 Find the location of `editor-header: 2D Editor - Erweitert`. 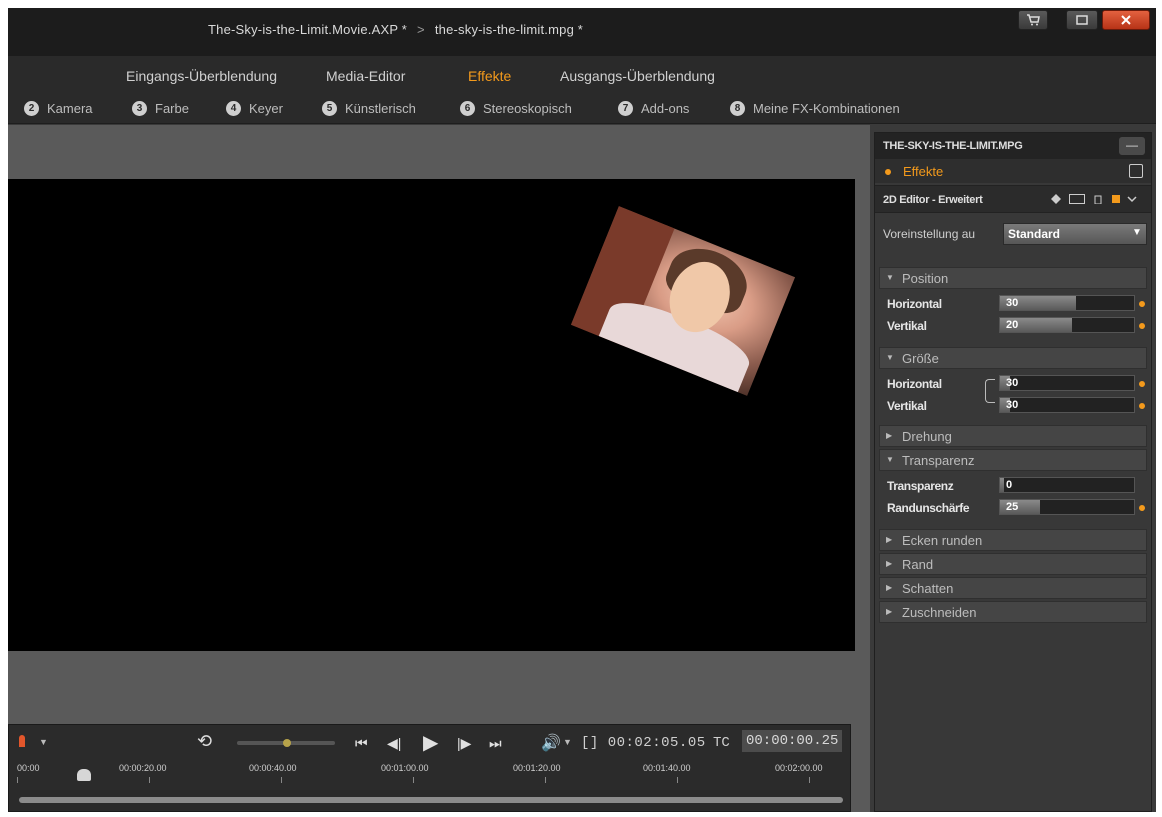

editor-header: 2D Editor - Erweitert is located at coordinates (1013, 199).